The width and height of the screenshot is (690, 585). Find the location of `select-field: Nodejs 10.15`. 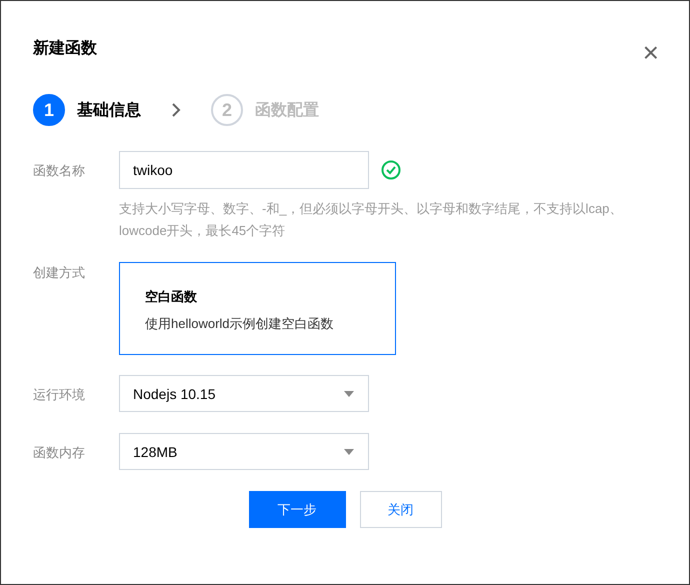

select-field: Nodejs 10.15 is located at coordinates (244, 393).